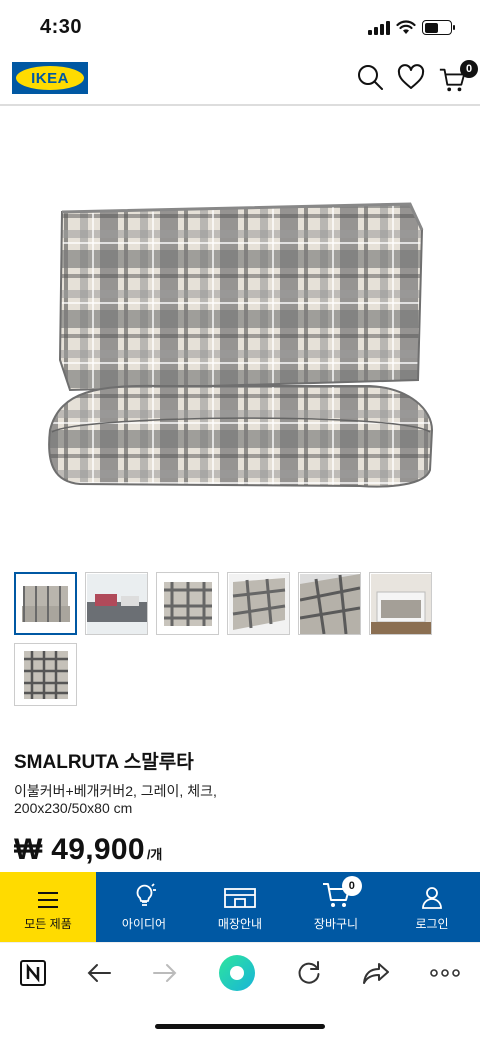 This screenshot has height=1039, width=480. I want to click on share-icon, so click(376, 973).